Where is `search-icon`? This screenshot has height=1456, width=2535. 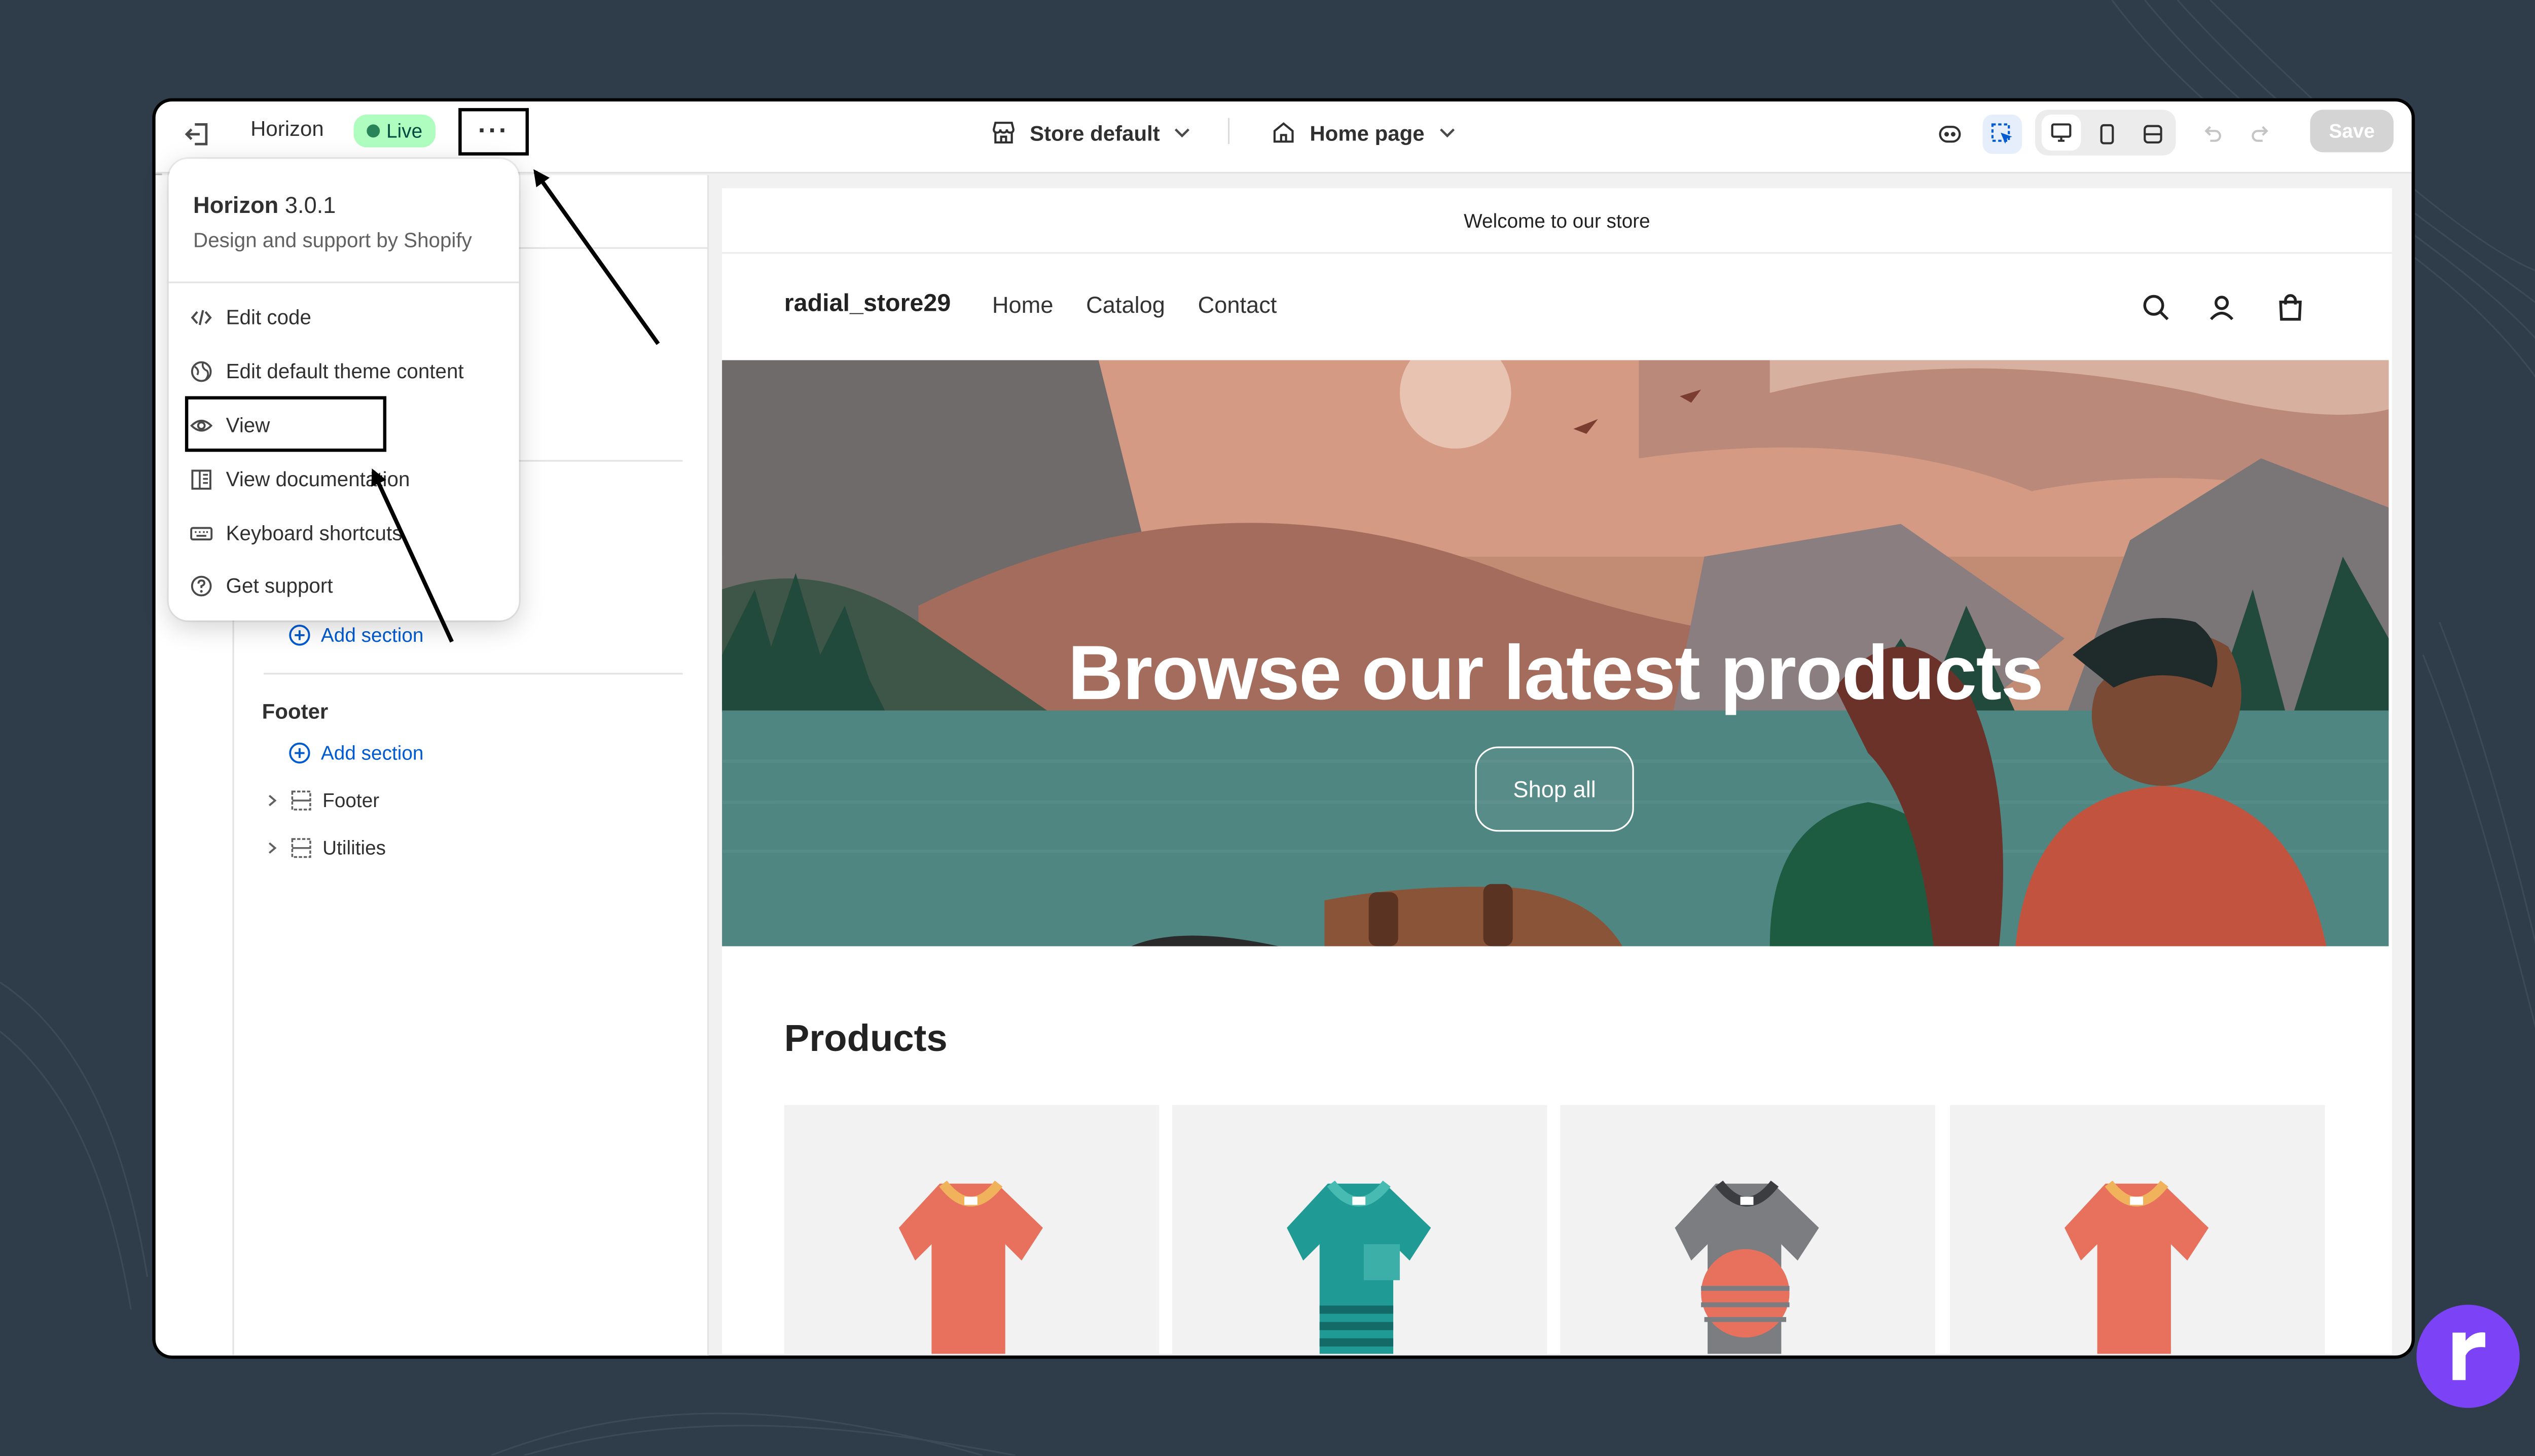
search-icon is located at coordinates (2156, 308).